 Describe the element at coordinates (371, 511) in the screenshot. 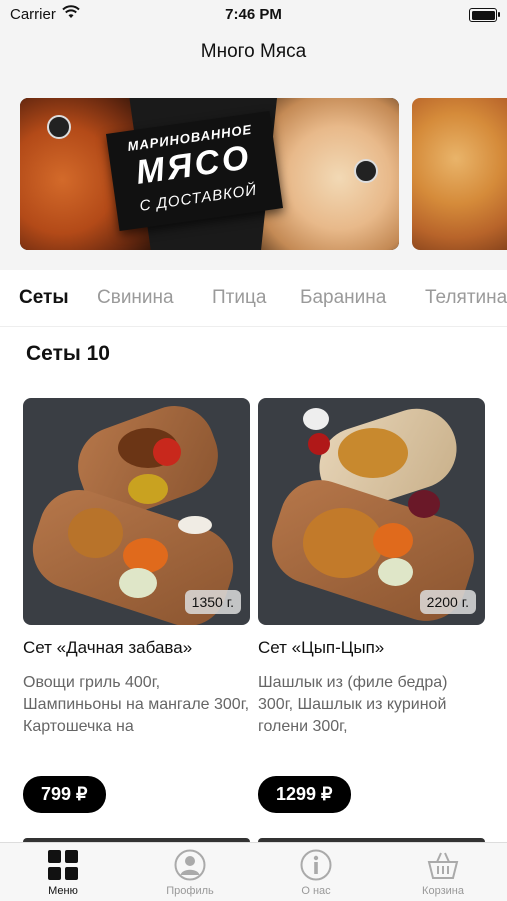

I see `product-image: 2200 г.` at that location.